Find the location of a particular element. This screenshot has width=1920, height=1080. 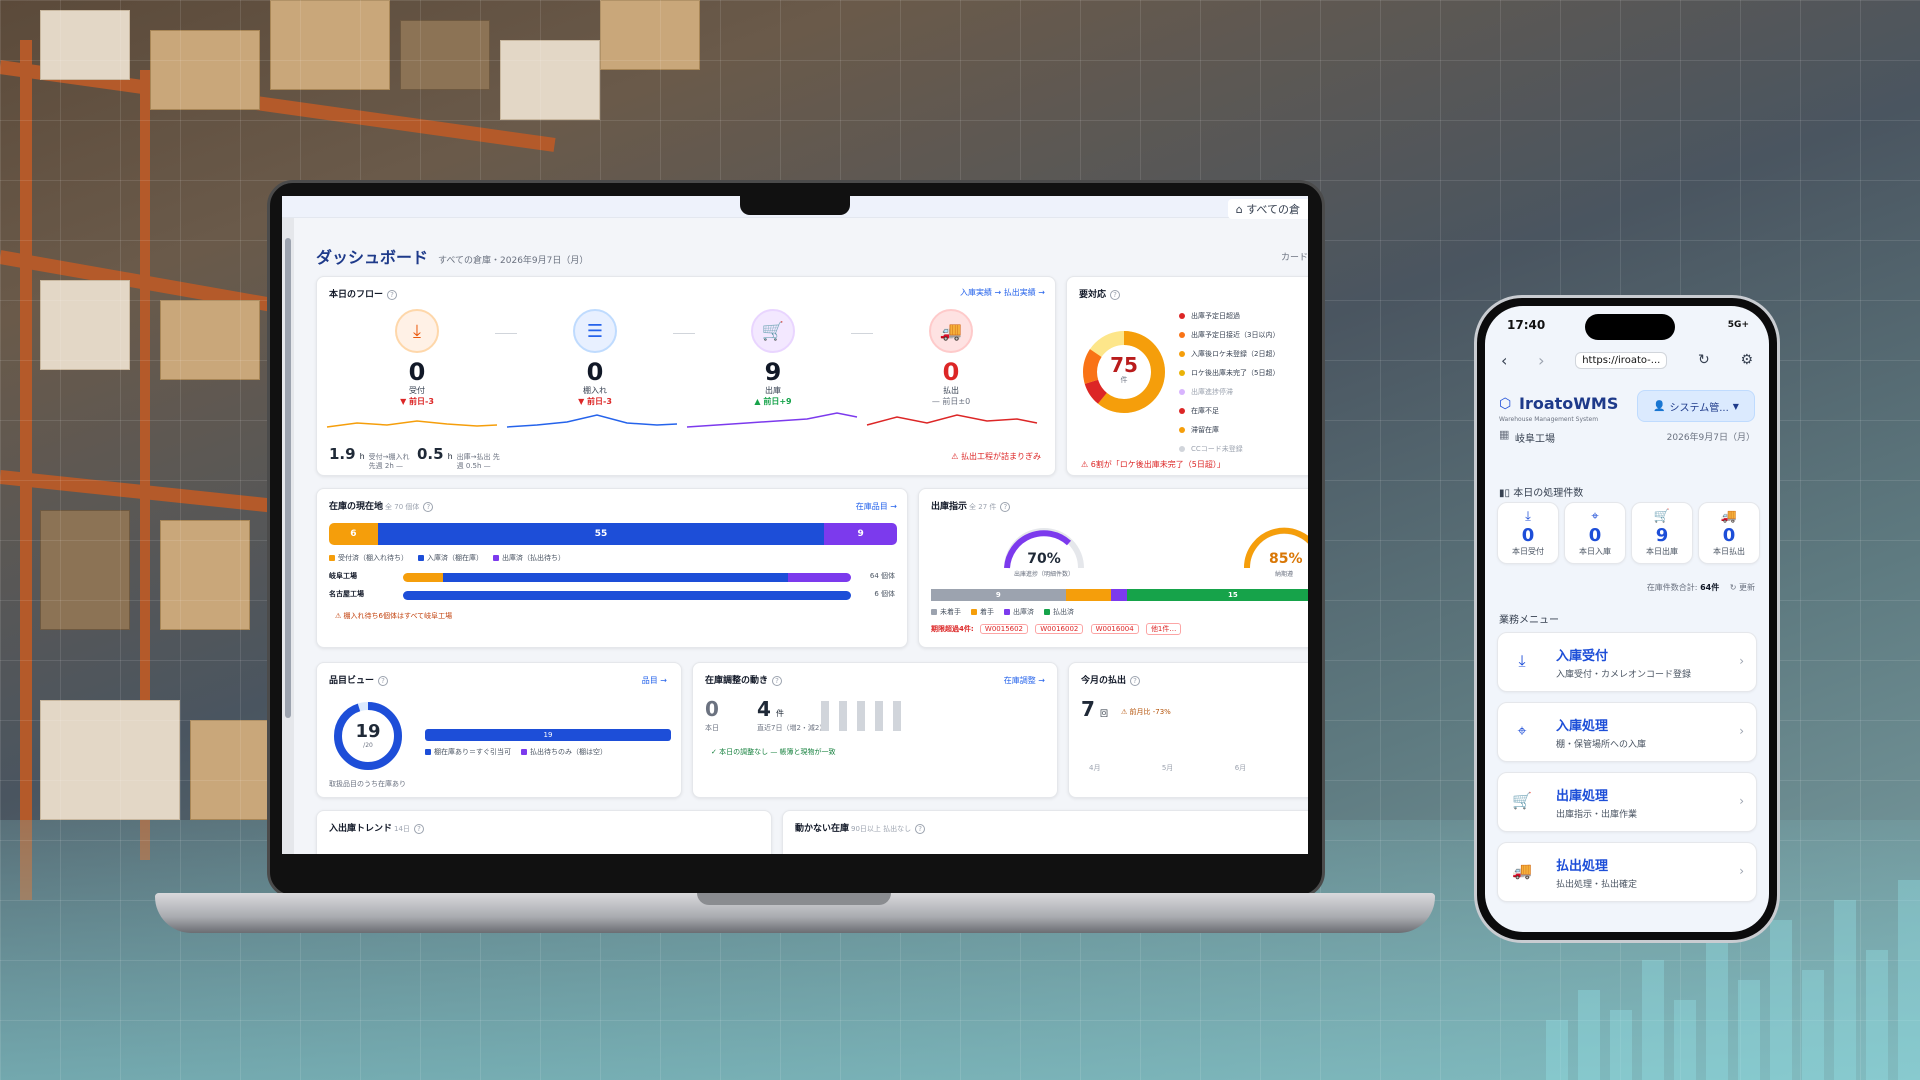

stat-ship: 🛒 9 本日出庫 is located at coordinates (1662, 533).